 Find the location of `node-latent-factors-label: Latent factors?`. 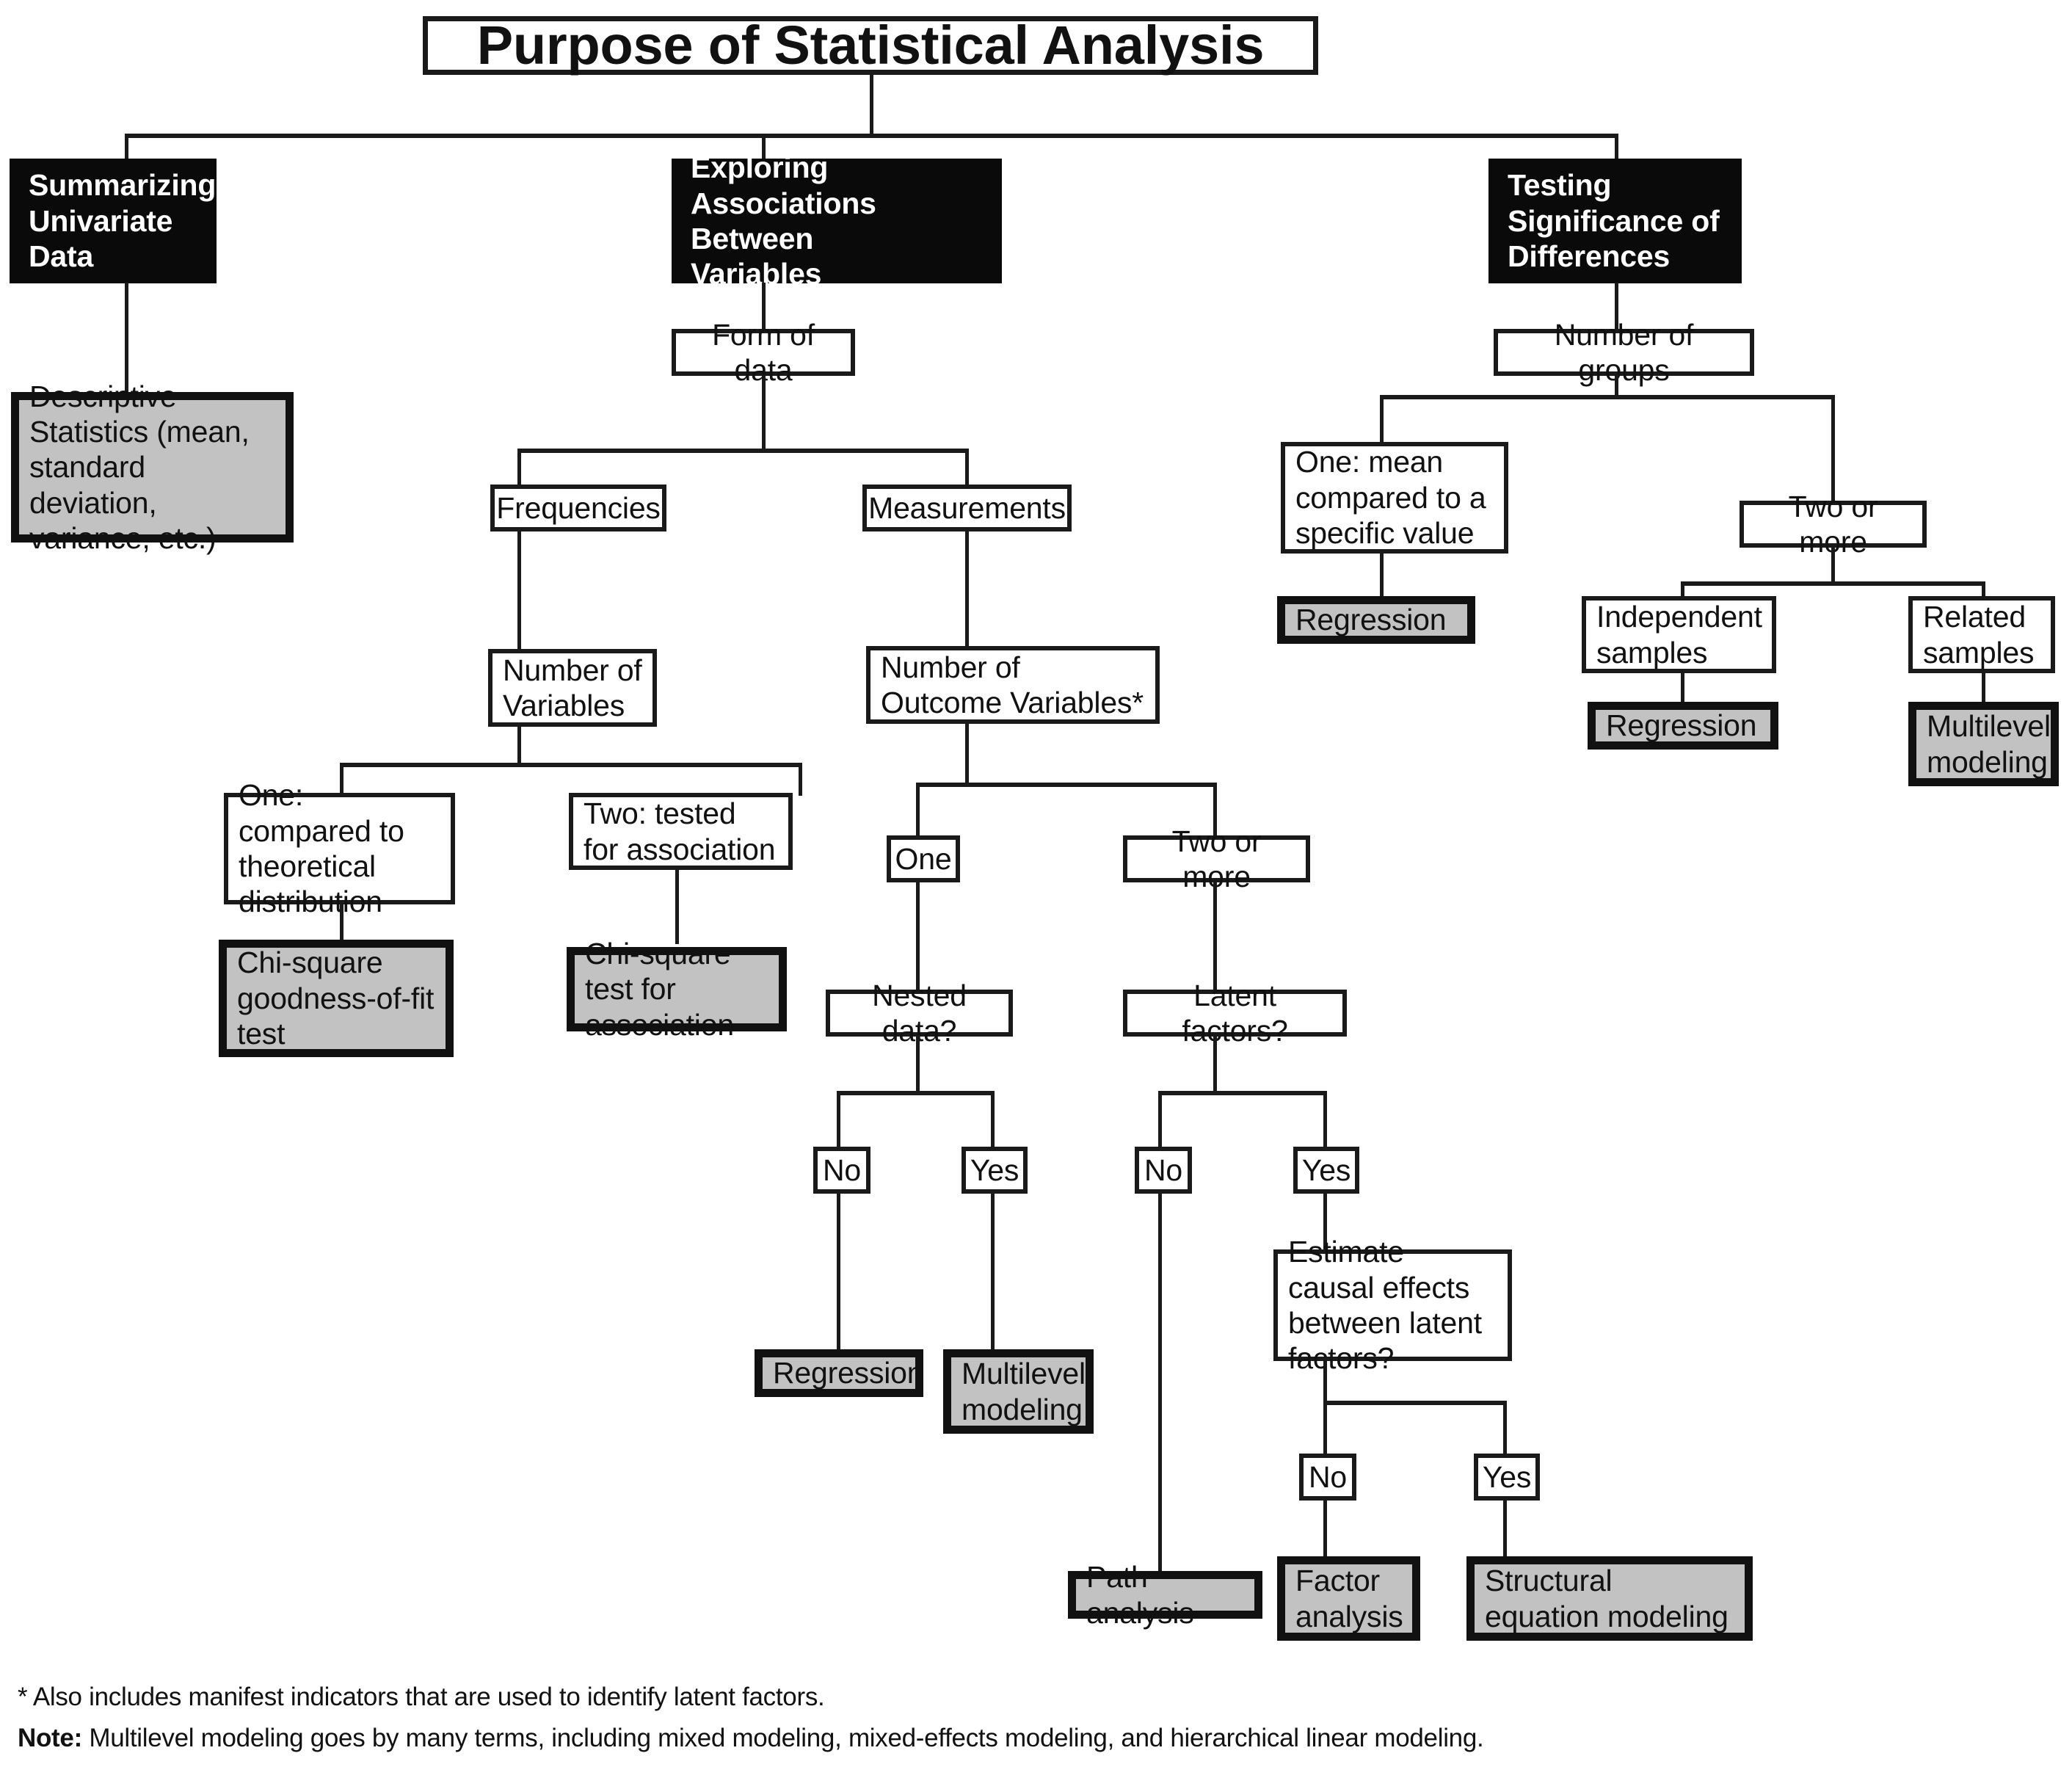

node-latent-factors-label: Latent factors? is located at coordinates (1235, 1013).